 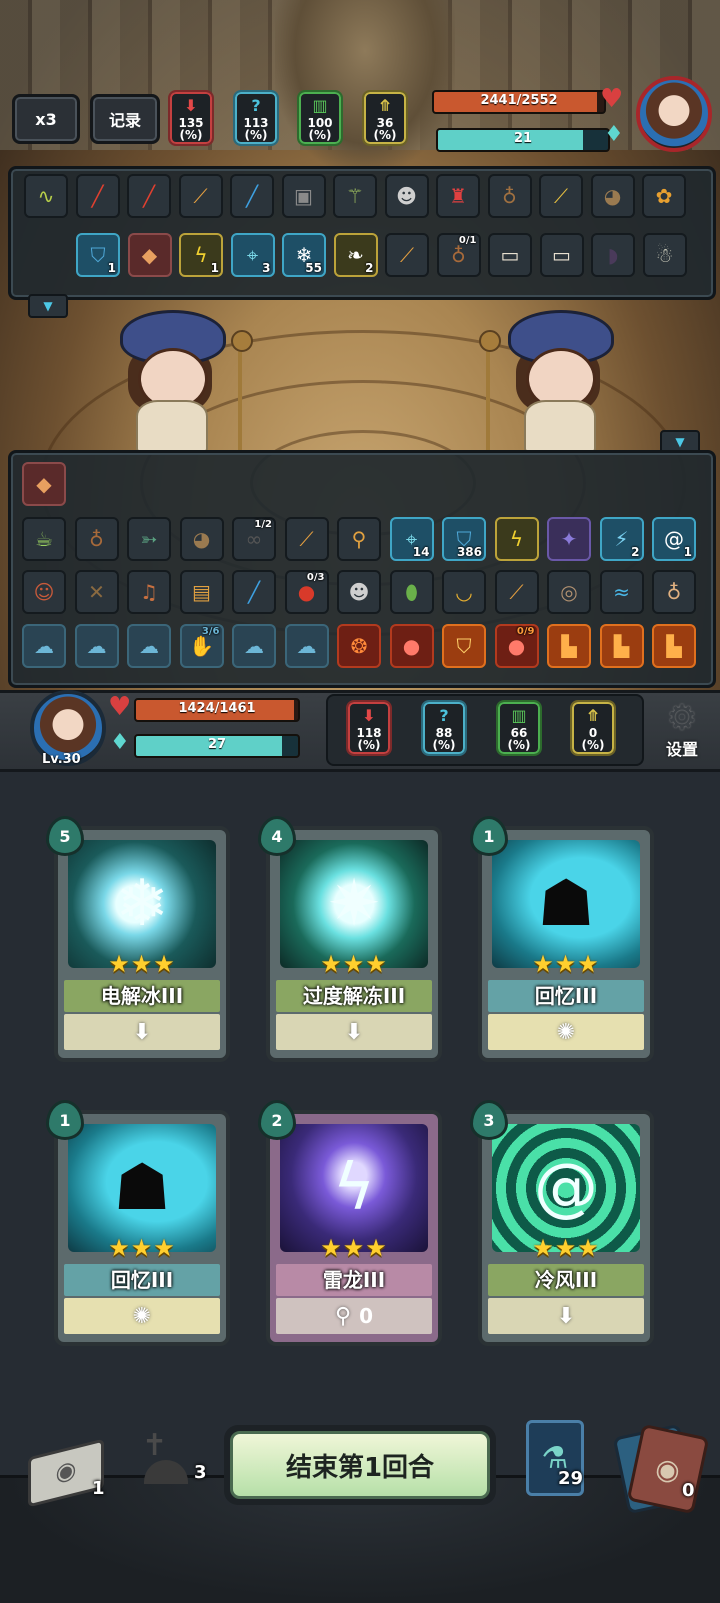 What do you see at coordinates (444, 728) in the screenshot?
I see `player-stat-unknown: ? 88 (%)` at bounding box center [444, 728].